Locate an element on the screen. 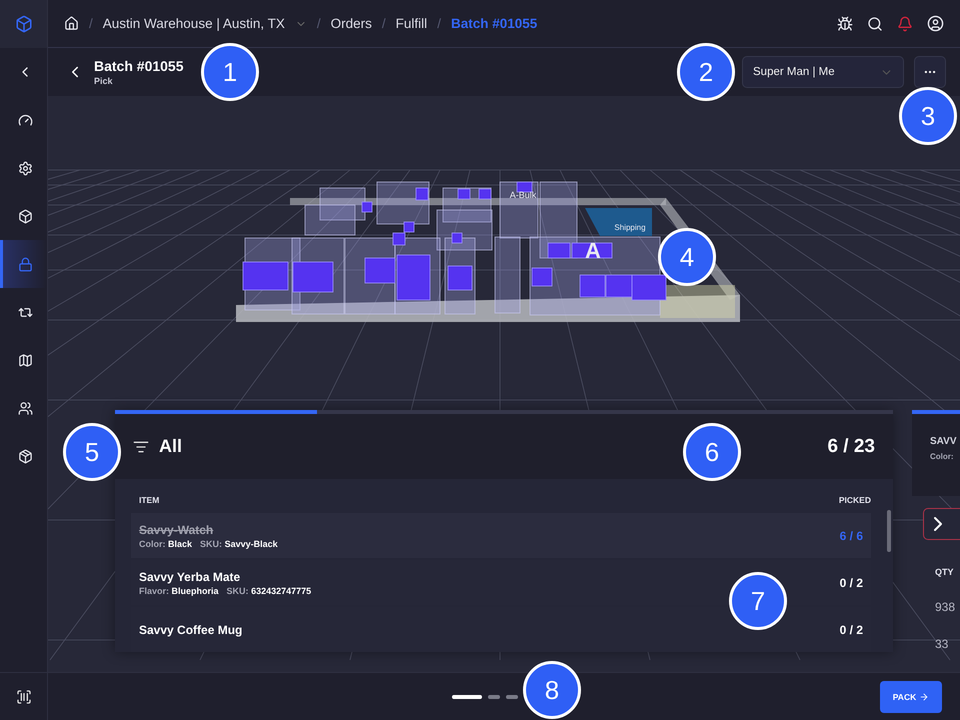  cube-logo-icon is located at coordinates (23, 24).